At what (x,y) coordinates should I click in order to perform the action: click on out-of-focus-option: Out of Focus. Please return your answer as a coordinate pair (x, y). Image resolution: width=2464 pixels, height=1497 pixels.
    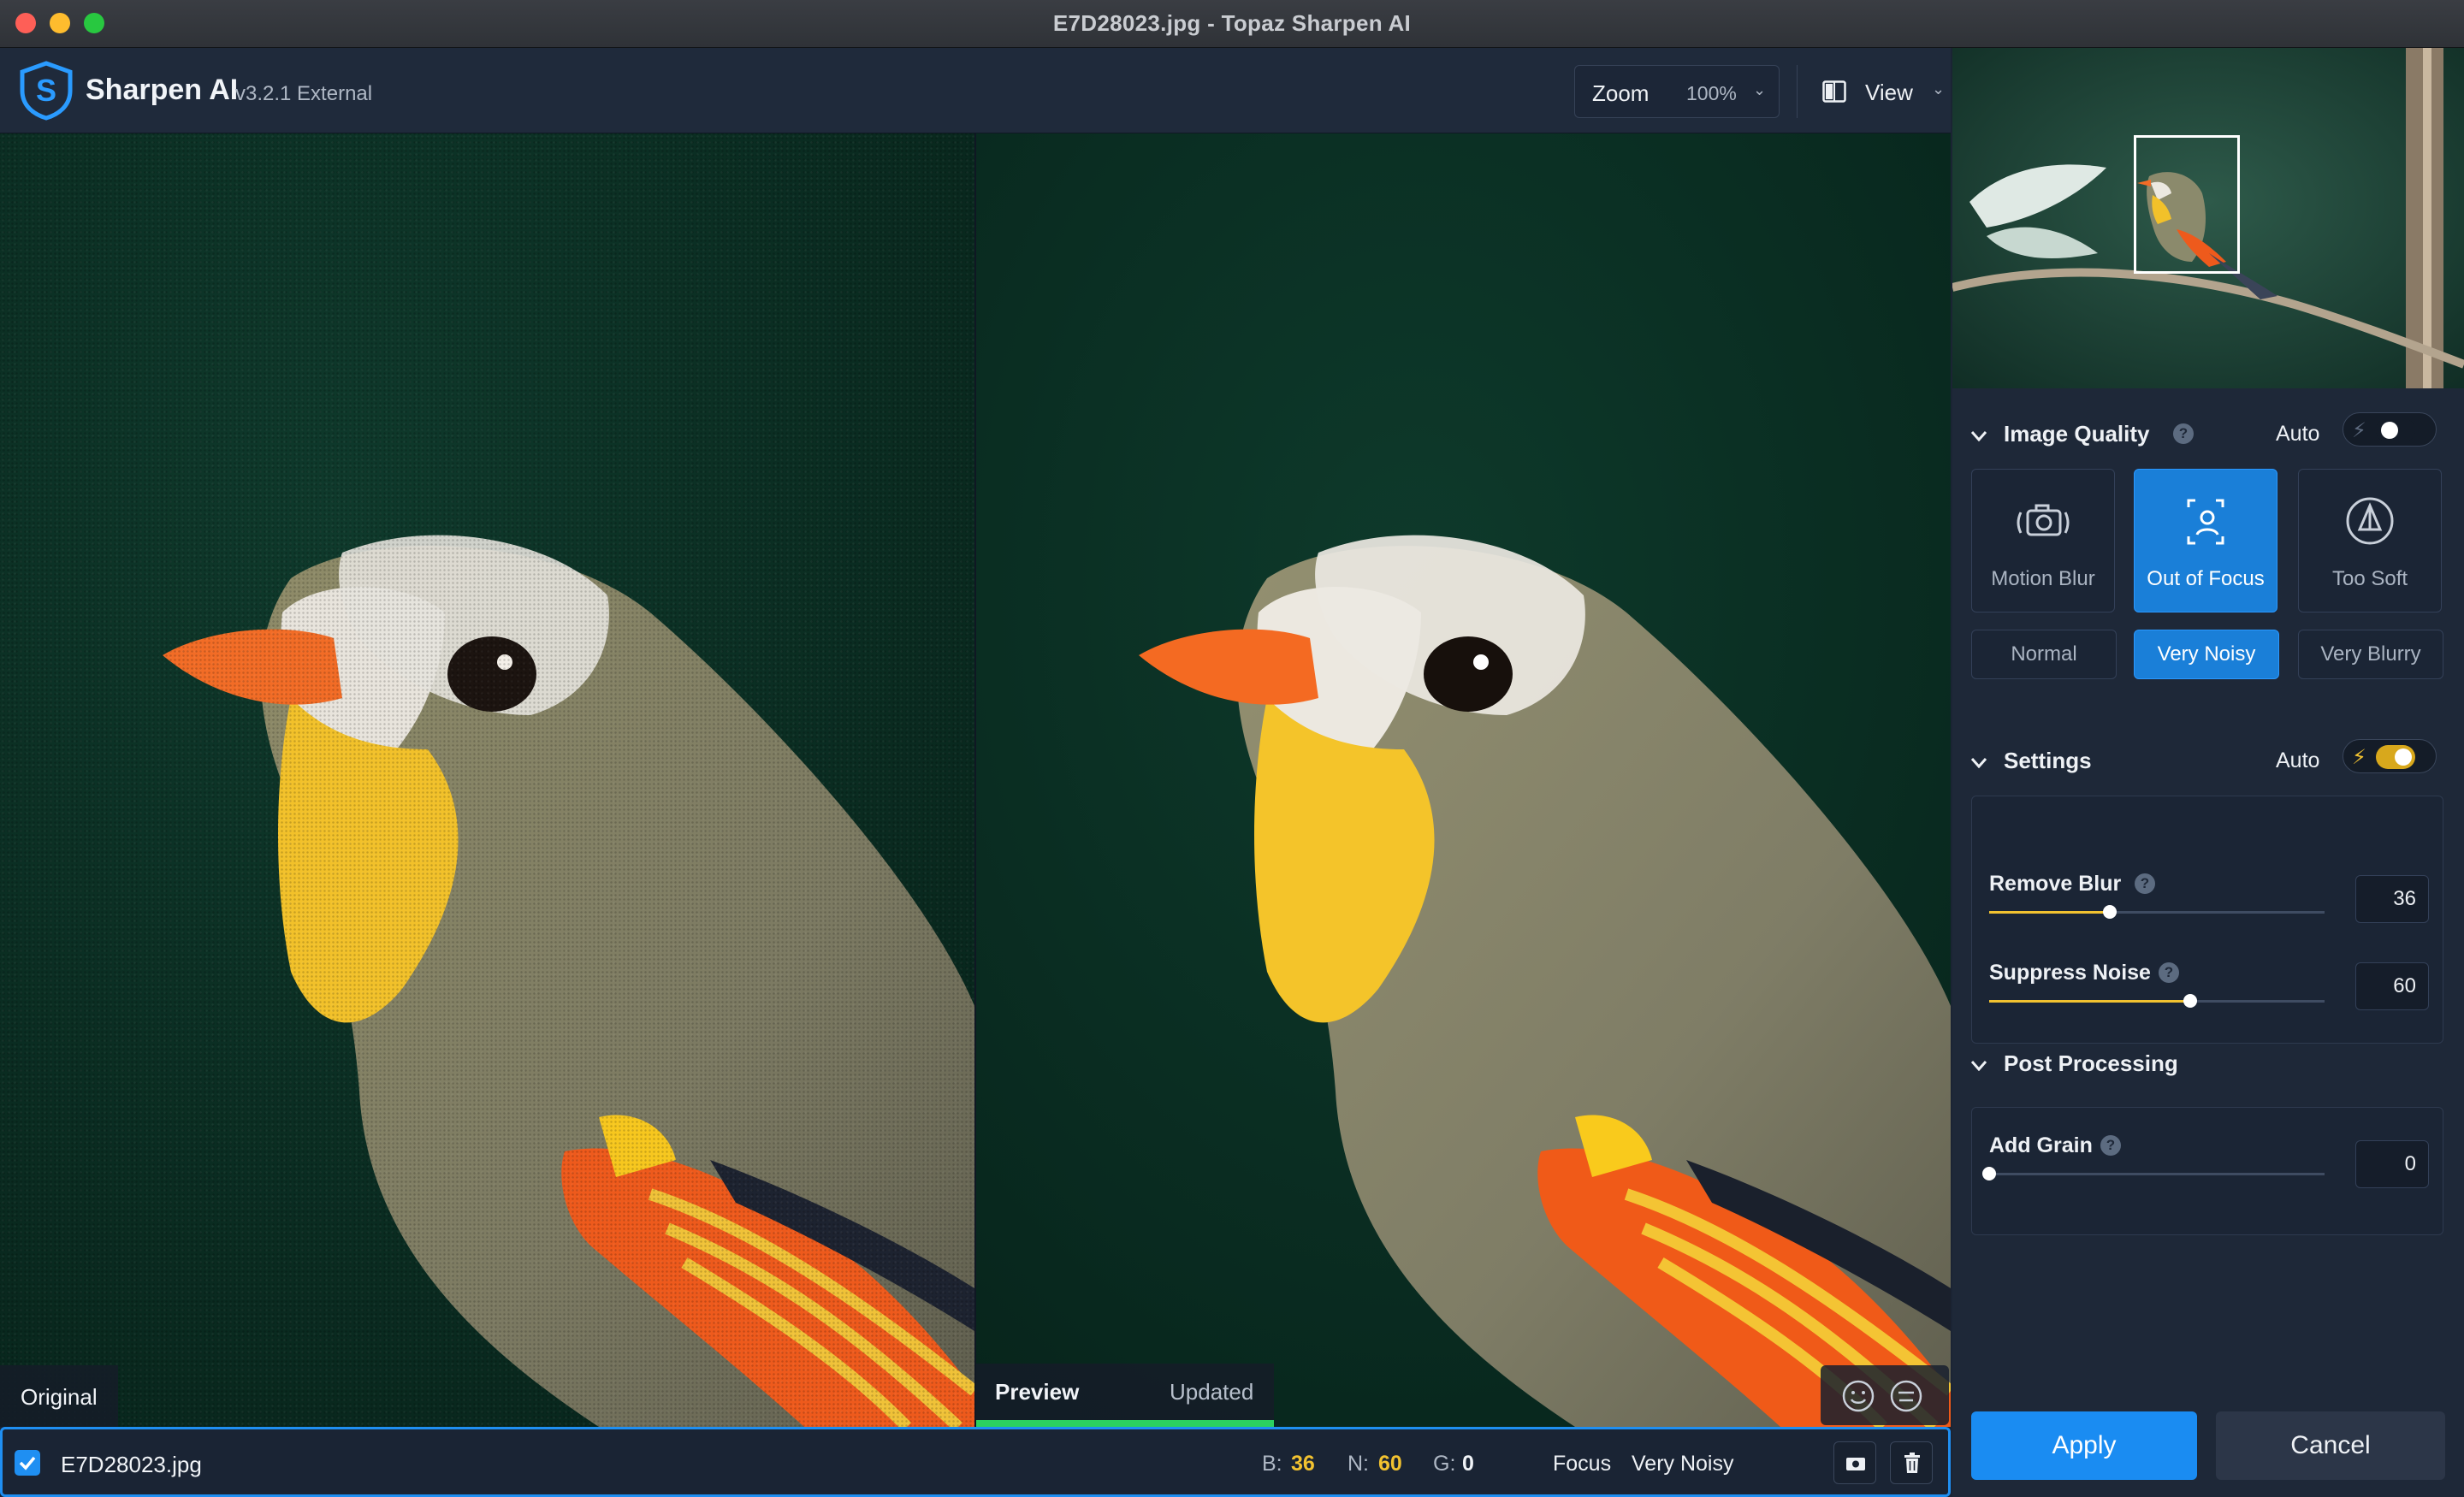
    Looking at the image, I should click on (2205, 540).